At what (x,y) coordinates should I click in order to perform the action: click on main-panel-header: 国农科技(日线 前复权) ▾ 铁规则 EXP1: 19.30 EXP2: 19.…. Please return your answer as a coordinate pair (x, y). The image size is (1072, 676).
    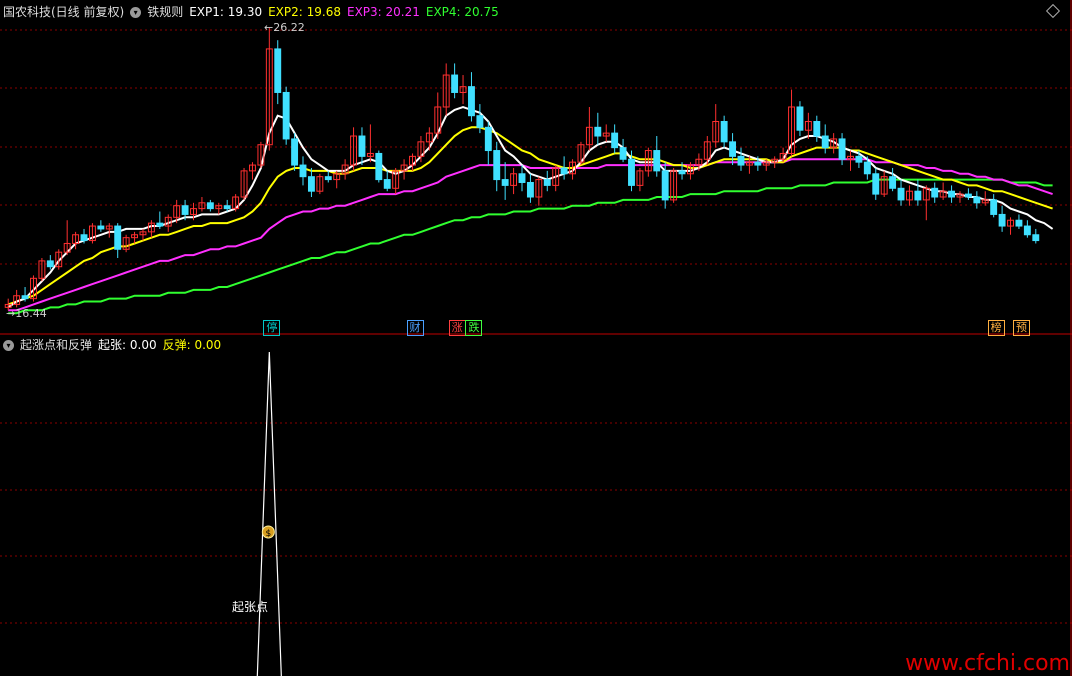
    Looking at the image, I should click on (254, 12).